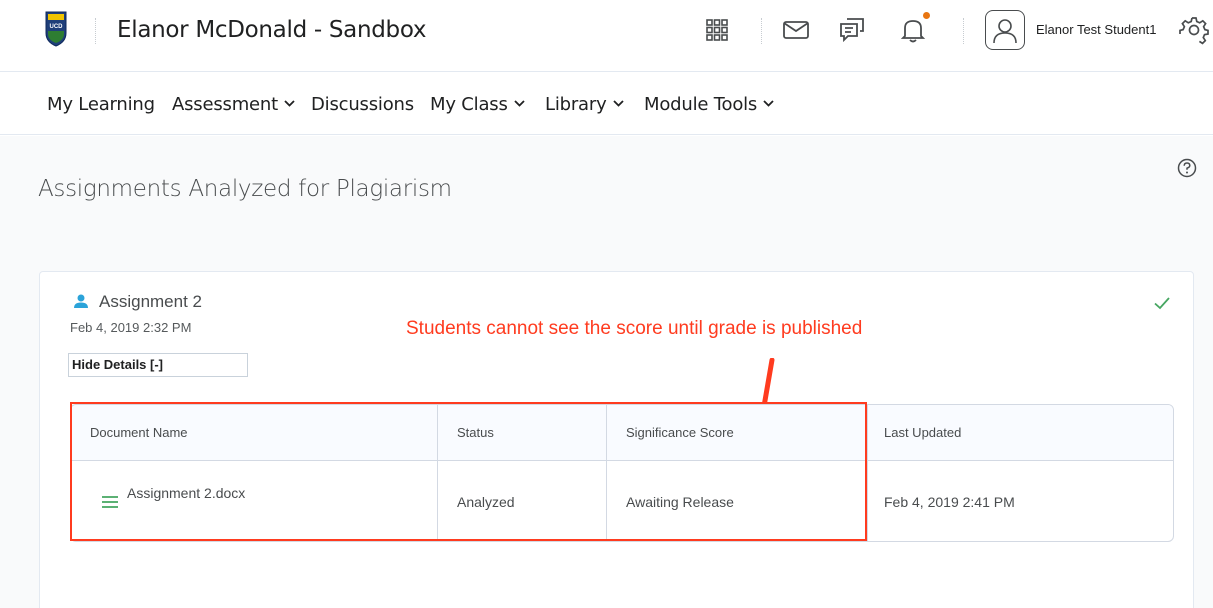  I want to click on user-name: Elanor Test Student1, so click(1096, 29).